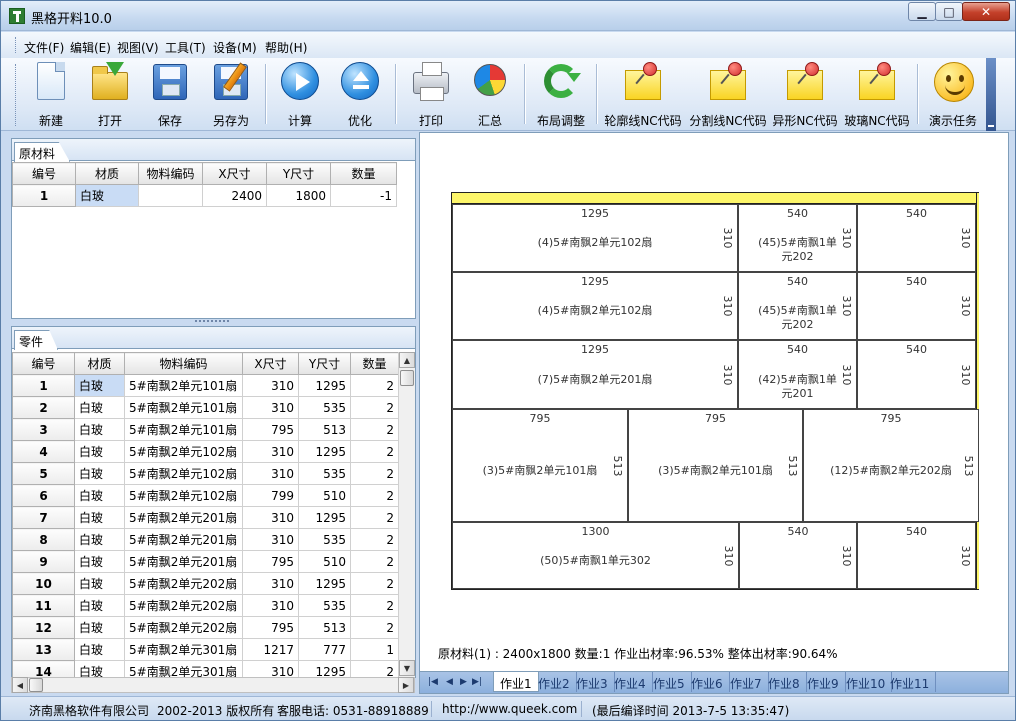  I want to click on table-row: 5 白玻 5#南飘2单元102扇 310 535 2, so click(205, 473).